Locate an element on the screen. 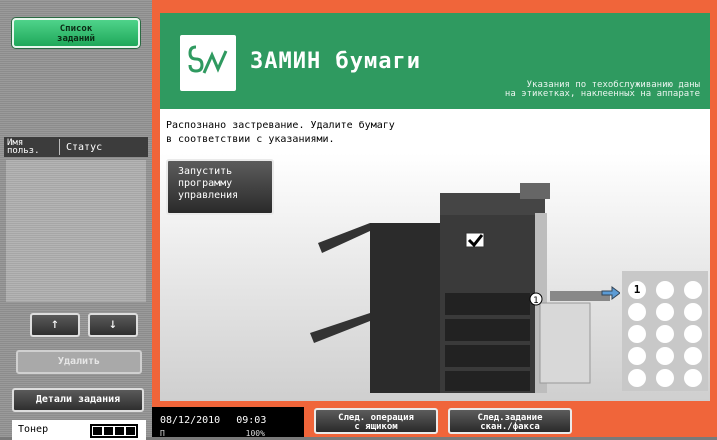 This screenshot has height=440, width=717. jam-location-1: 1 is located at coordinates (637, 290).